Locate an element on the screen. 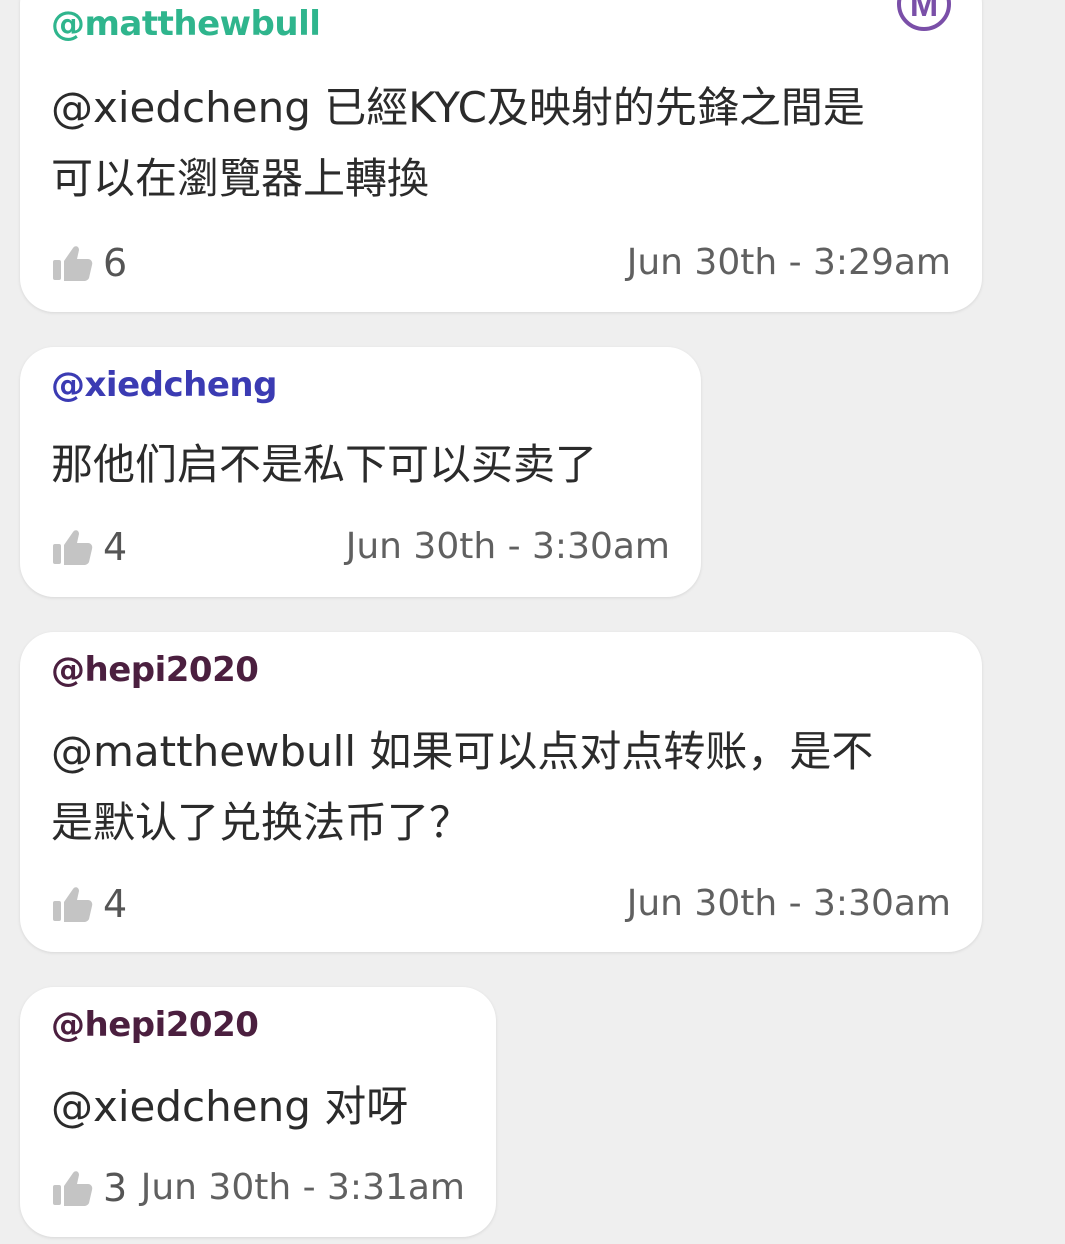  member-badge-icon: M is located at coordinates (924, 15).